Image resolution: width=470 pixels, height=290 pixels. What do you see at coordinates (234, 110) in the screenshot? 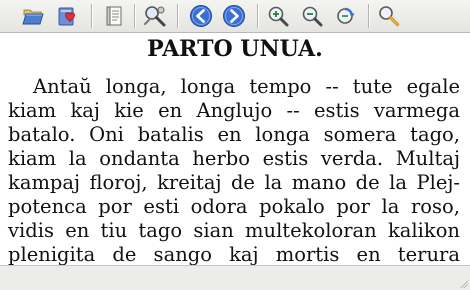
I see `text-line: kiam kaj kie en Anglujo -- estis varmega` at bounding box center [234, 110].